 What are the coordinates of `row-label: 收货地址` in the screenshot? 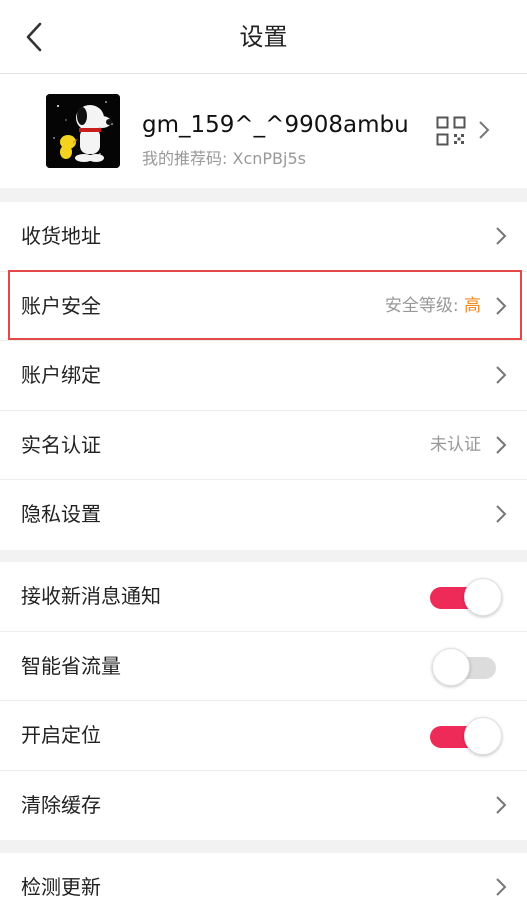 It's located at (61, 236).